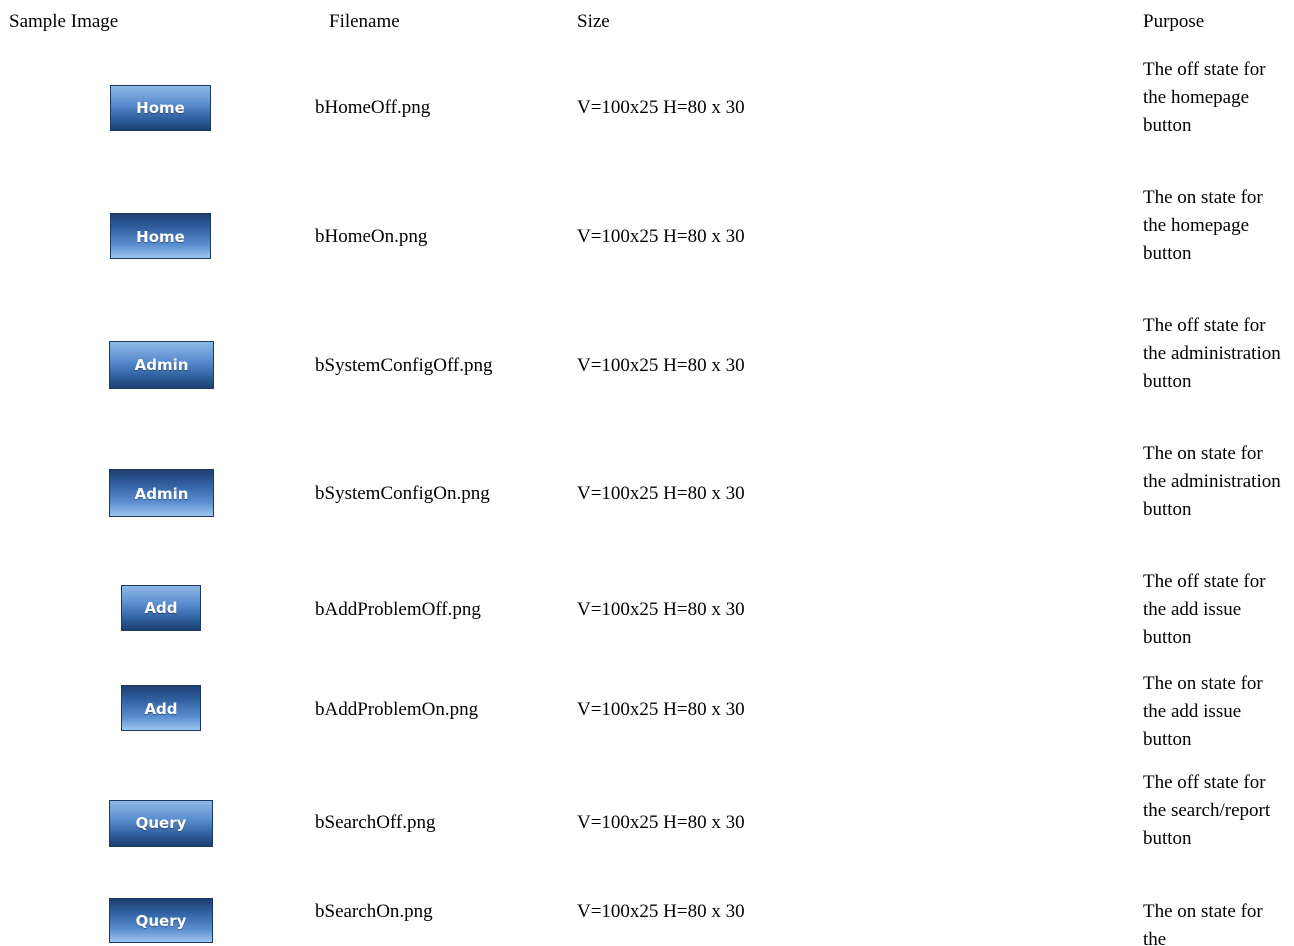  Describe the element at coordinates (161, 365) in the screenshot. I see `admin-off-sample-button: Admin` at that location.